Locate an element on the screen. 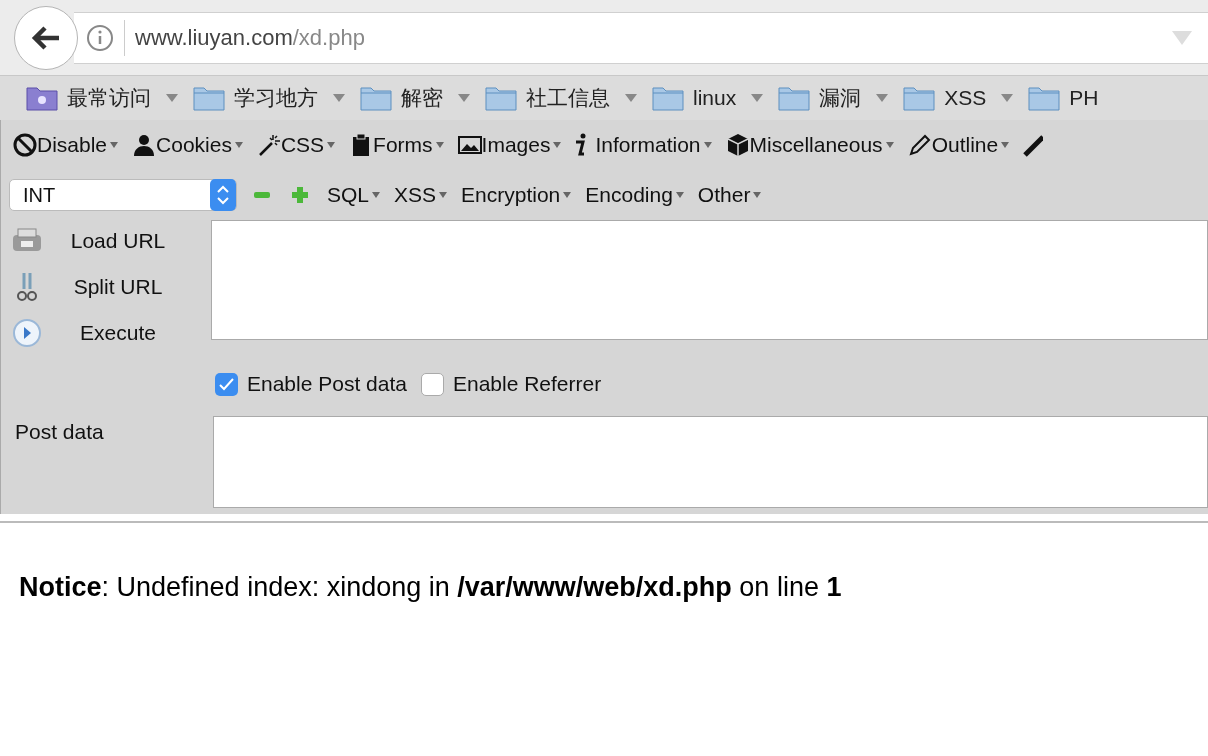 The width and height of the screenshot is (1208, 756). smart-folder-icon is located at coordinates (42, 98).